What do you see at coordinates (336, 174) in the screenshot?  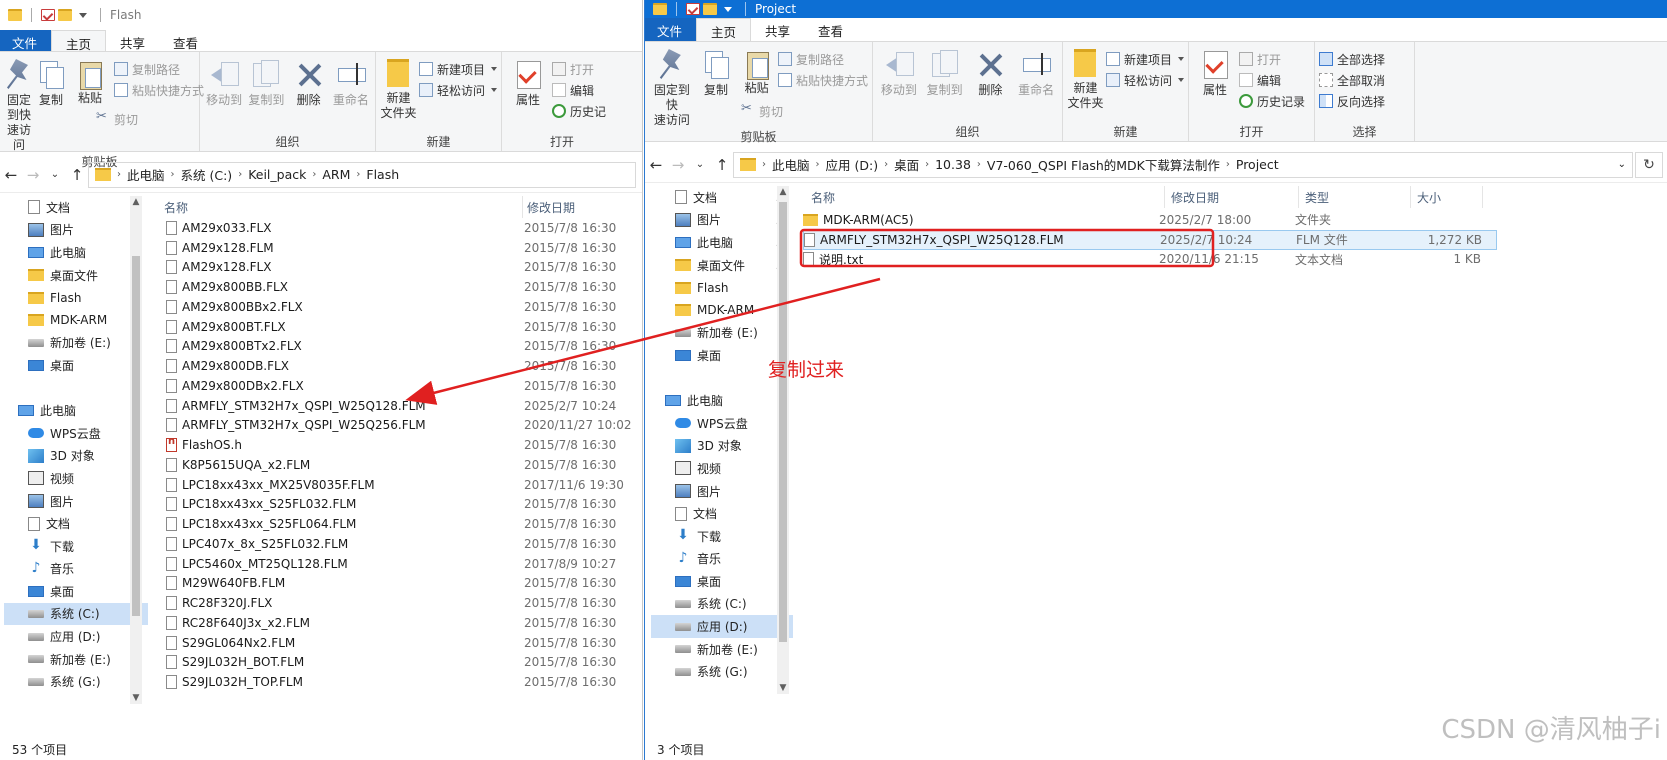 I see `breadcrumb-item: ARM` at bounding box center [336, 174].